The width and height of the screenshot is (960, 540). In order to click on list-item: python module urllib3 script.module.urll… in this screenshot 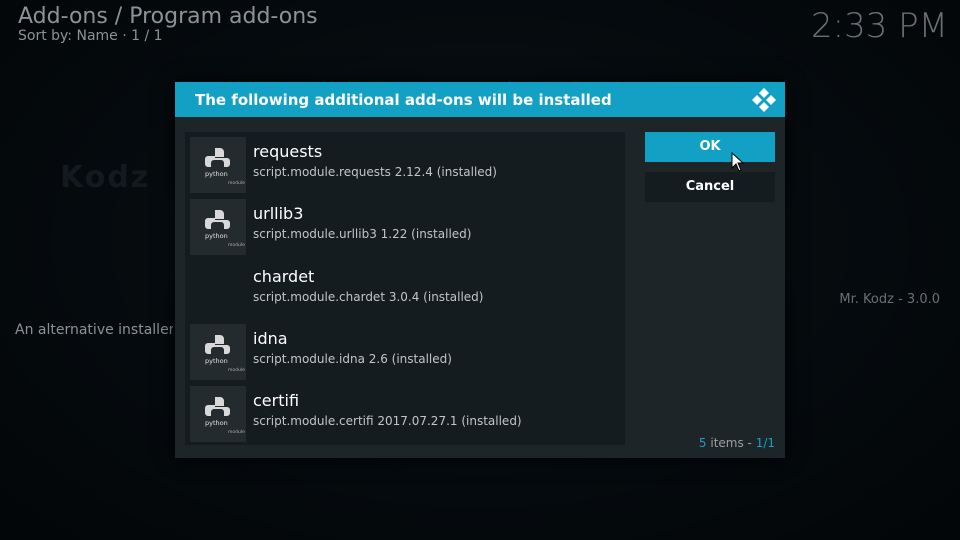, I will do `click(405, 227)`.